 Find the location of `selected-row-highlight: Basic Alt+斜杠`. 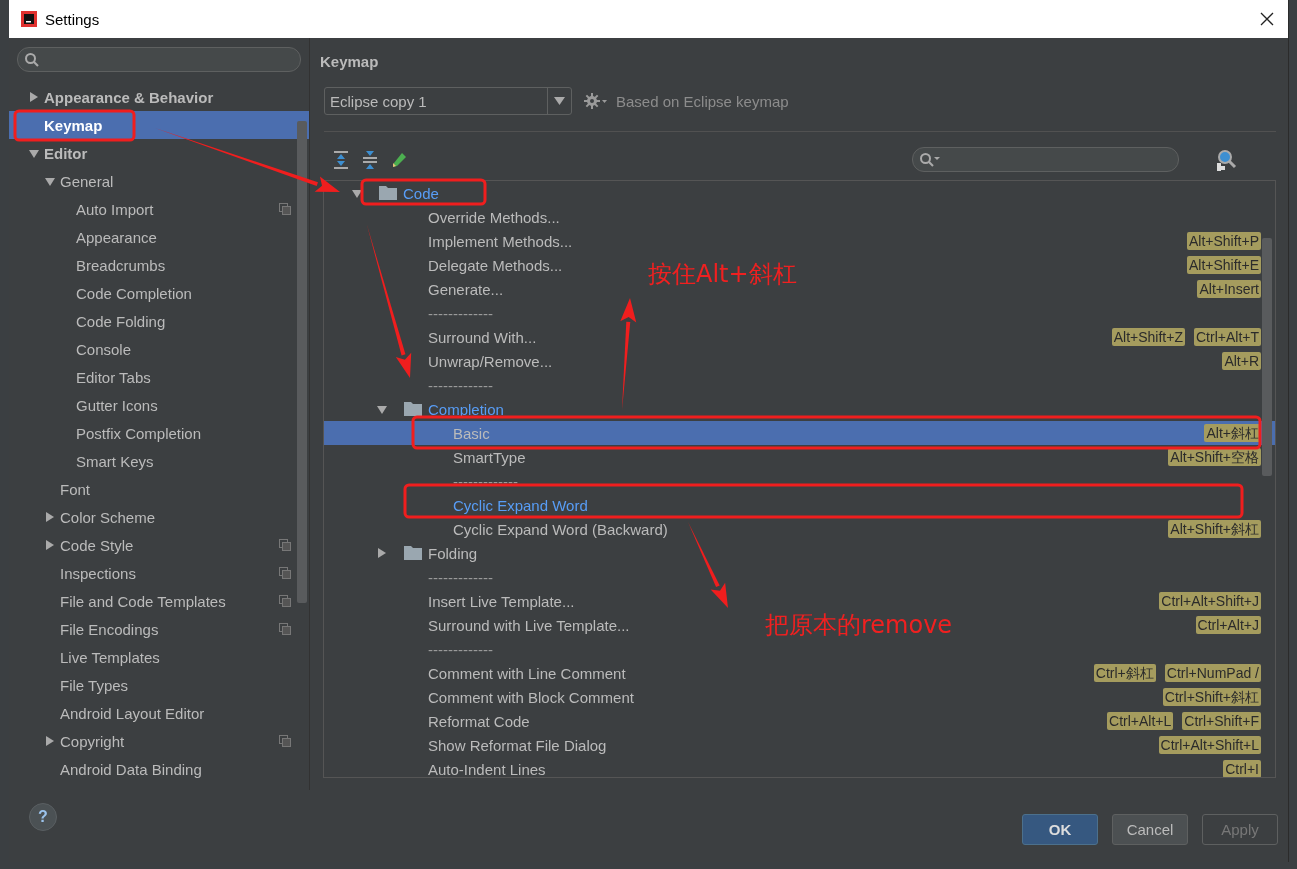

selected-row-highlight: Basic Alt+斜杠 is located at coordinates (799, 433).